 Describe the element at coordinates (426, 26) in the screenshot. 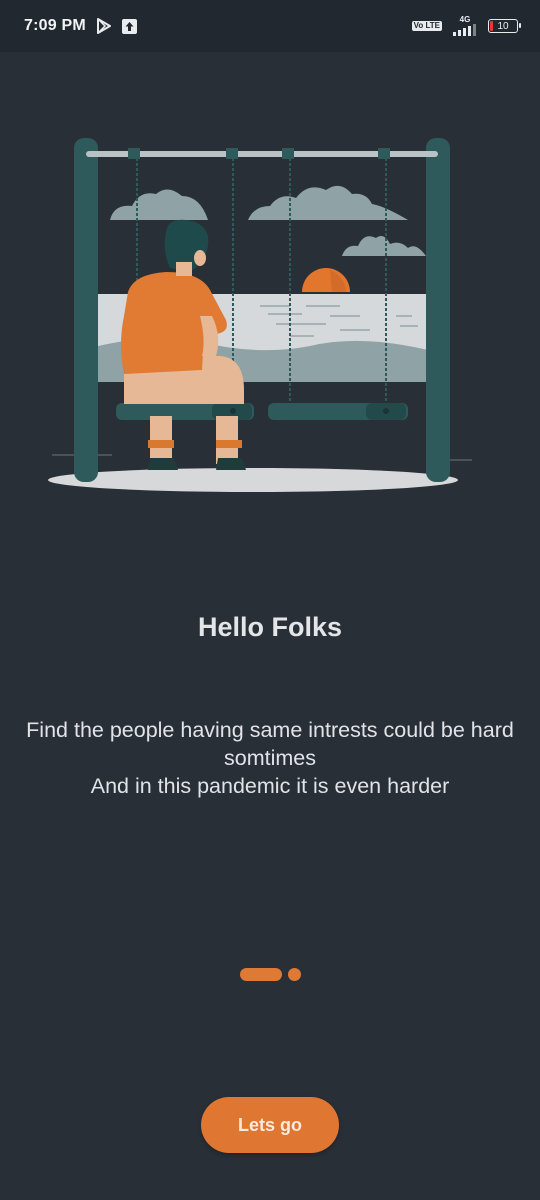

I see `volte-indicator: Vo LTE` at that location.